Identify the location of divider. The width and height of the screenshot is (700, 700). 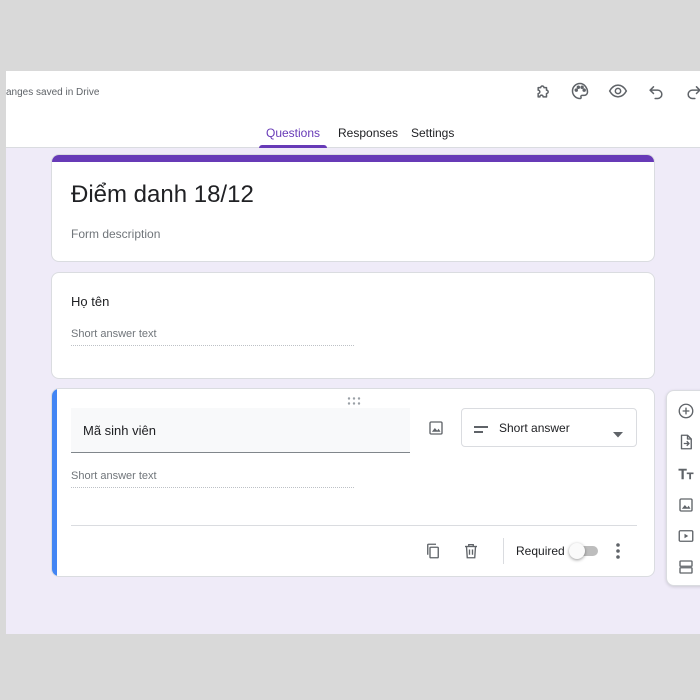
(354, 525).